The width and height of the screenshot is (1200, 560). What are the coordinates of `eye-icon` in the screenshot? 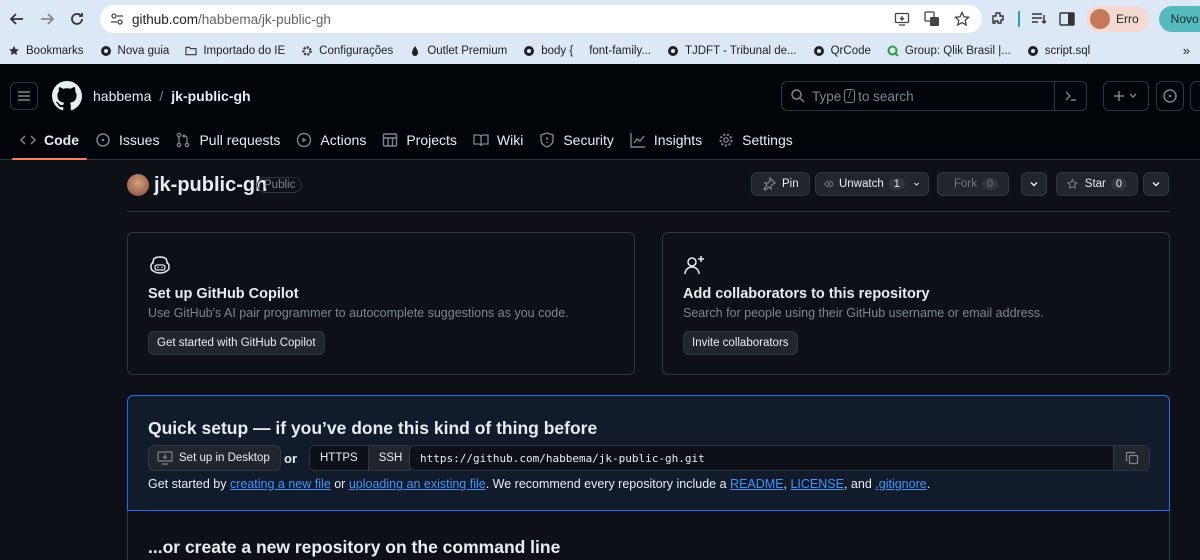 It's located at (829, 184).